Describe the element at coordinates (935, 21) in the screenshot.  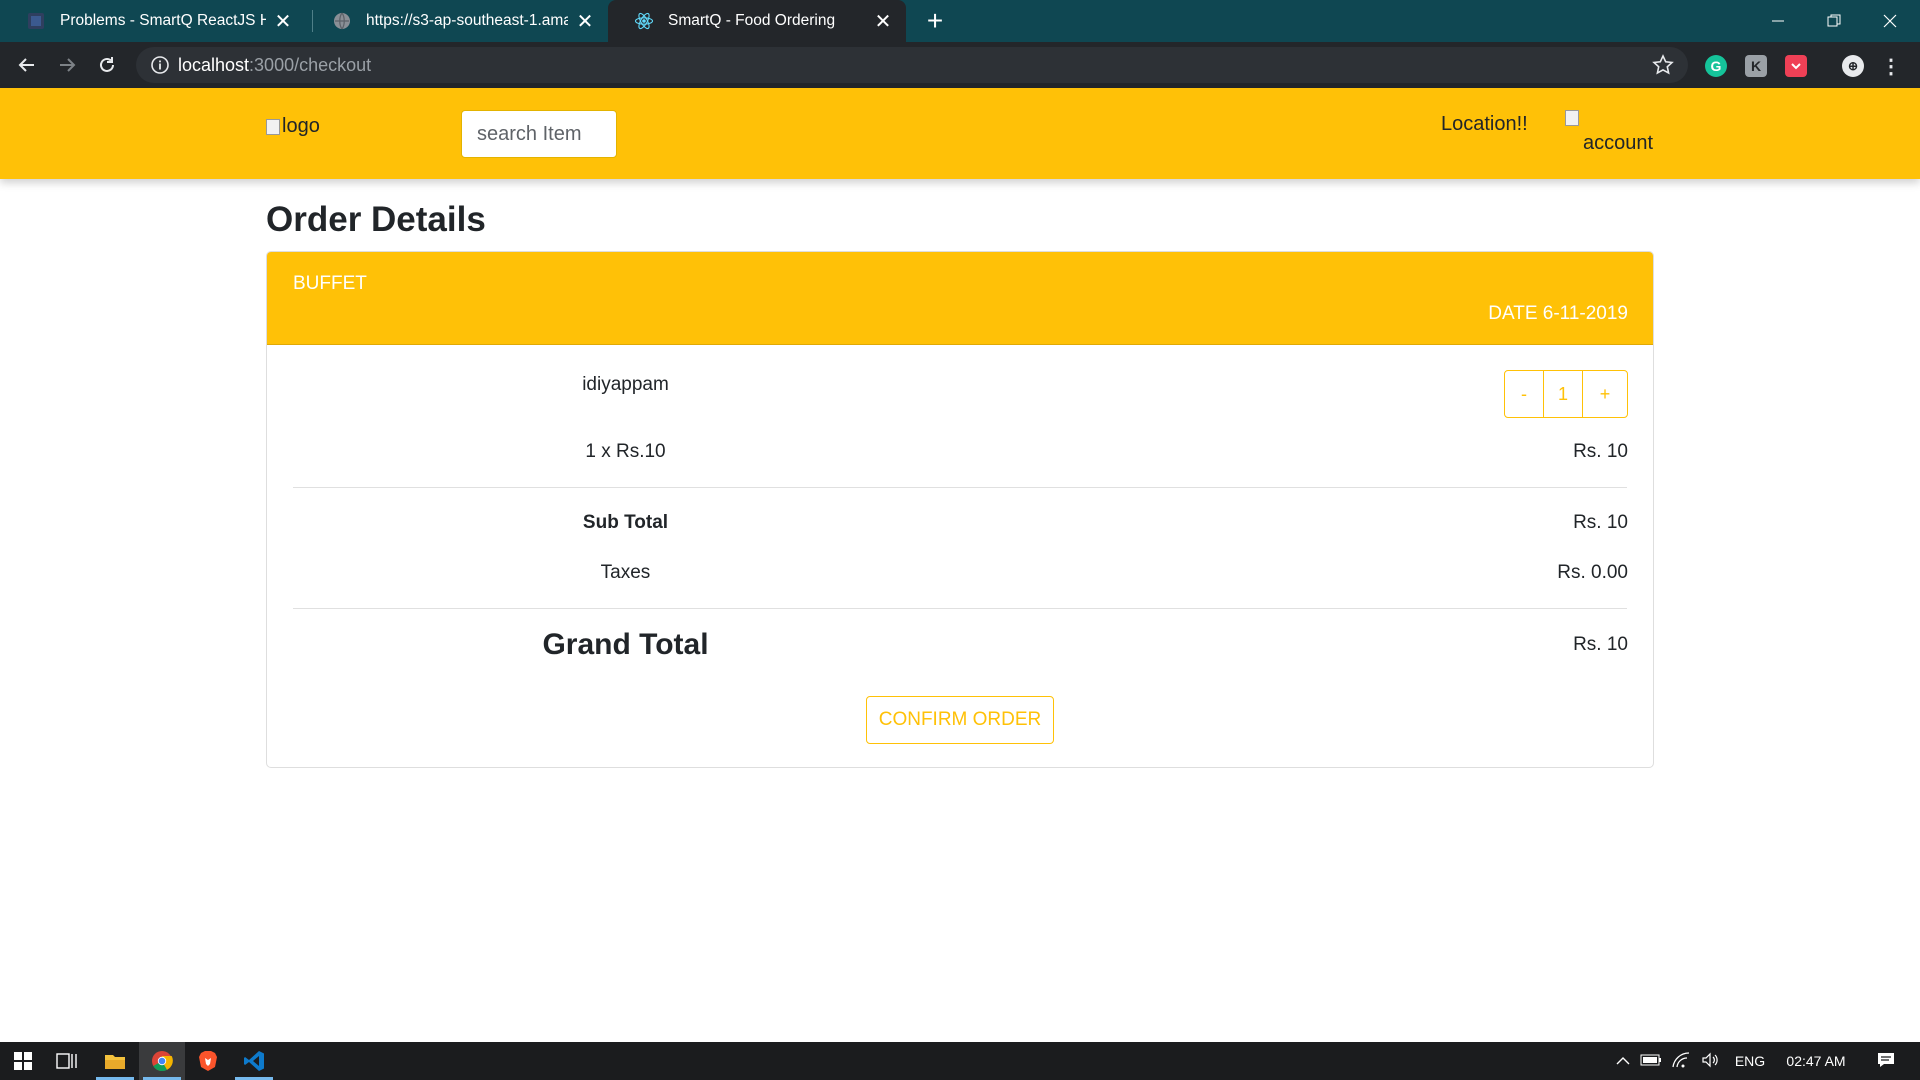
I see `new-tab-button: +` at that location.